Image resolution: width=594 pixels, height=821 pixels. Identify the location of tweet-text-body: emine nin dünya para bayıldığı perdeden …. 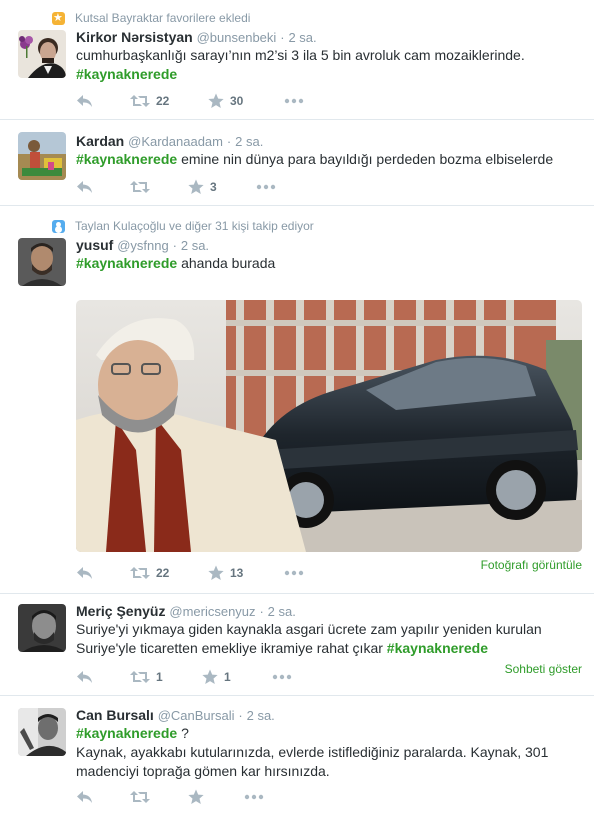
(365, 159).